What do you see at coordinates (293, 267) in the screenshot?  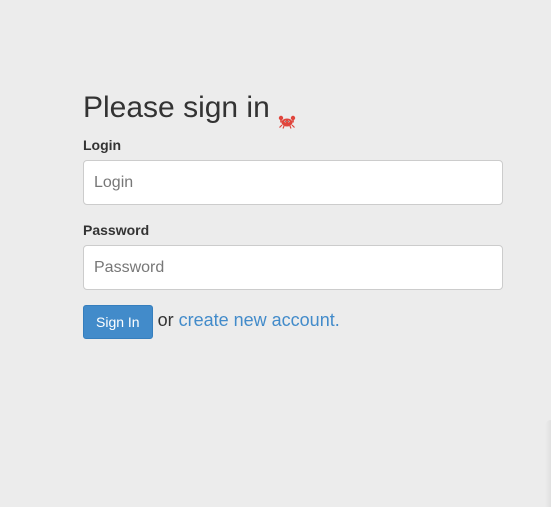 I see `password-input` at bounding box center [293, 267].